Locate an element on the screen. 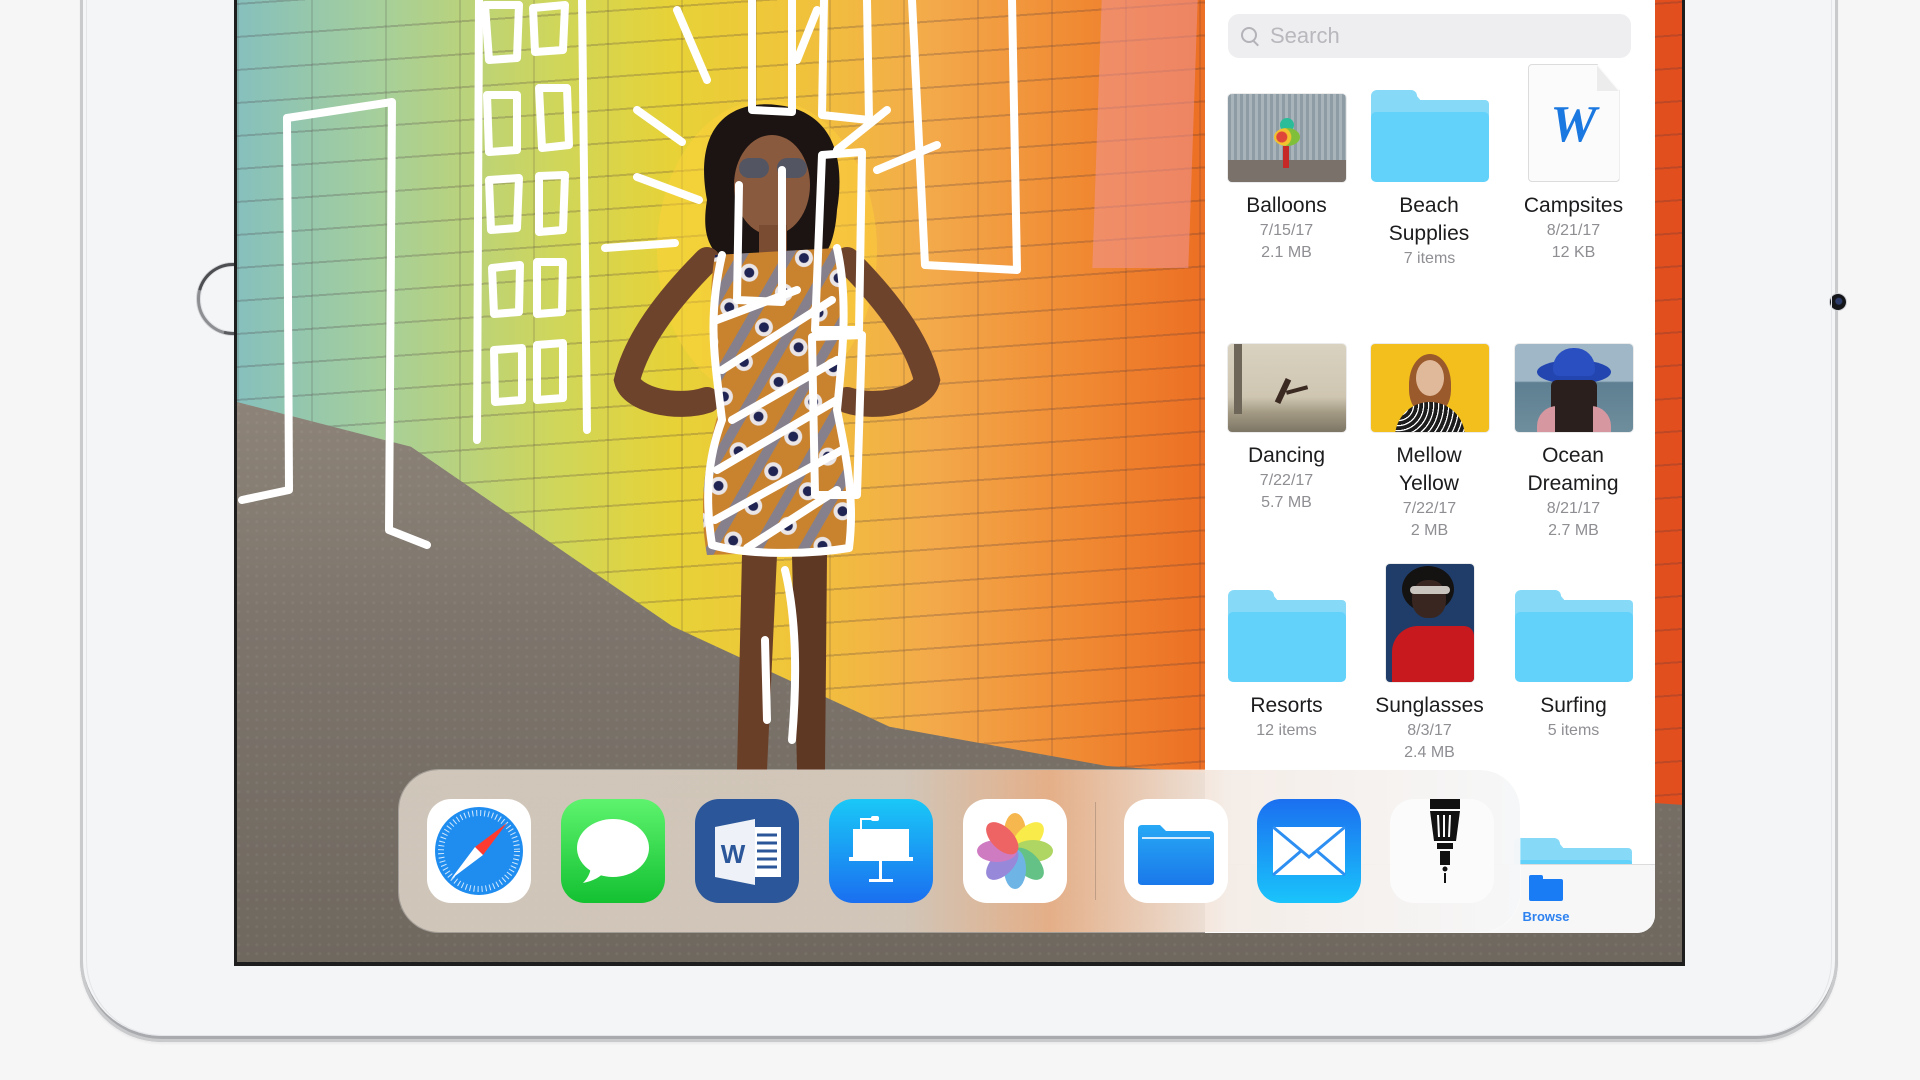 The width and height of the screenshot is (1920, 1080). file-date: 8/3/17 is located at coordinates (1429, 730).